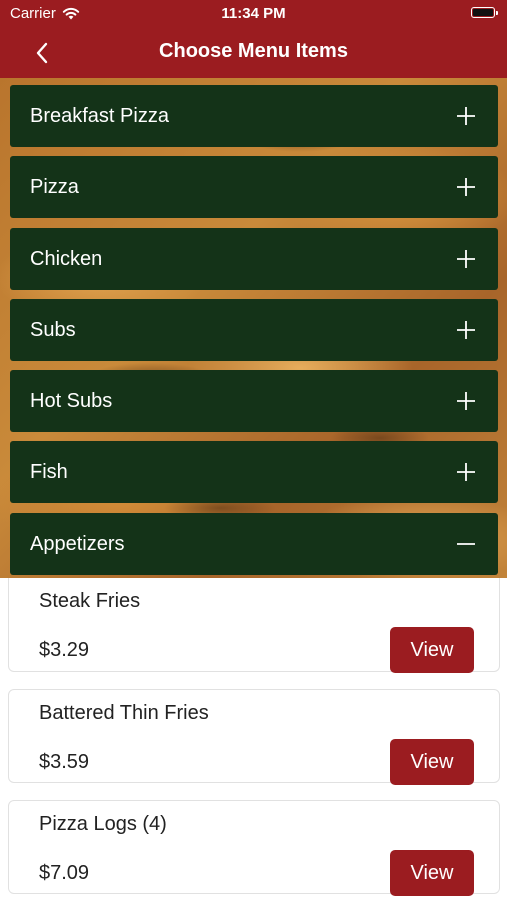 The image size is (507, 900). What do you see at coordinates (254, 472) in the screenshot?
I see `category-fish: Fish` at bounding box center [254, 472].